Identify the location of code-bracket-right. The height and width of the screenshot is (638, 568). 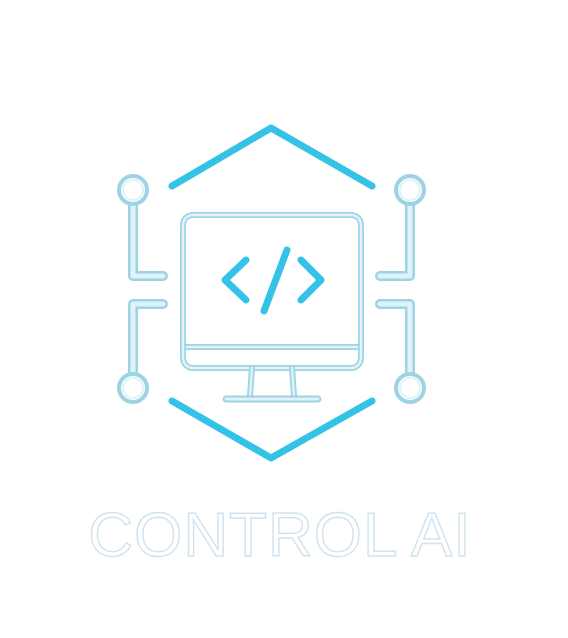
(311, 280).